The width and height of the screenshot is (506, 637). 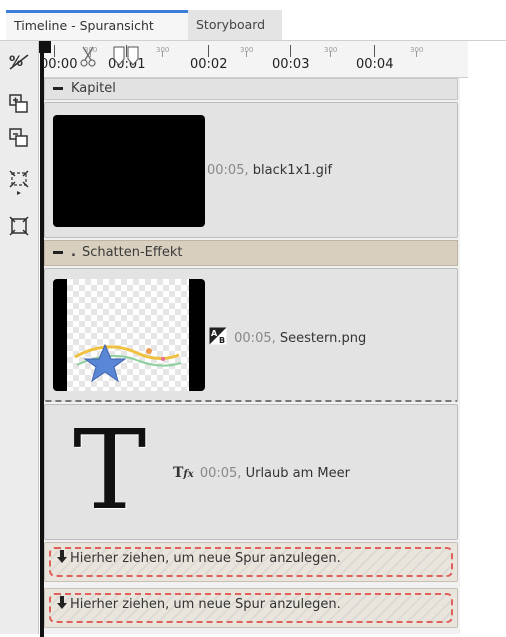 What do you see at coordinates (375, 64) in the screenshot?
I see `ruler-label-4: 00:04` at bounding box center [375, 64].